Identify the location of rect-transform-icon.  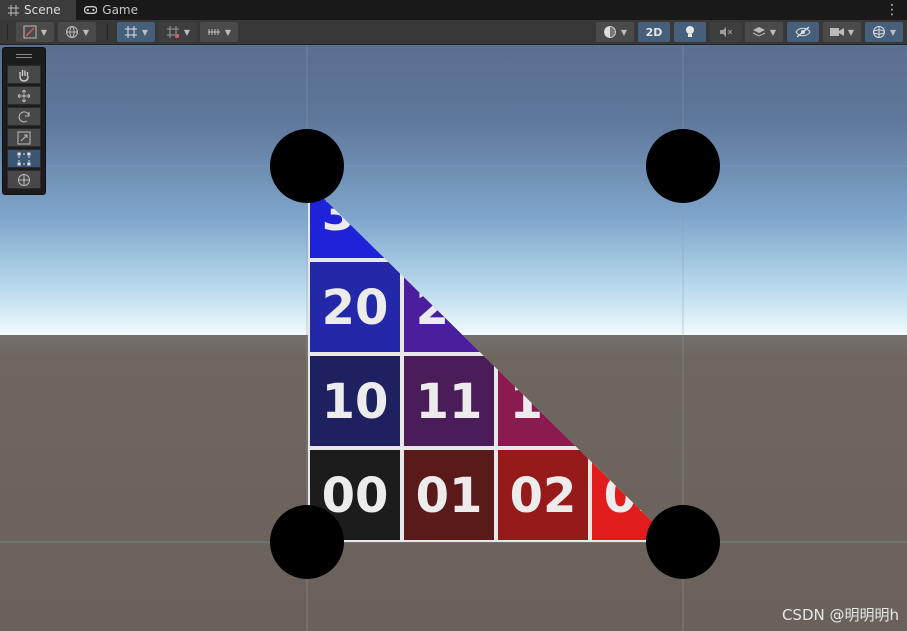
(24, 158).